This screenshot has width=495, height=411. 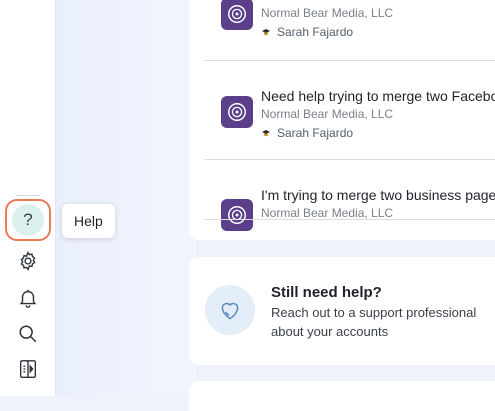 What do you see at coordinates (326, 292) in the screenshot?
I see `help-card-title: Still need help?` at bounding box center [326, 292].